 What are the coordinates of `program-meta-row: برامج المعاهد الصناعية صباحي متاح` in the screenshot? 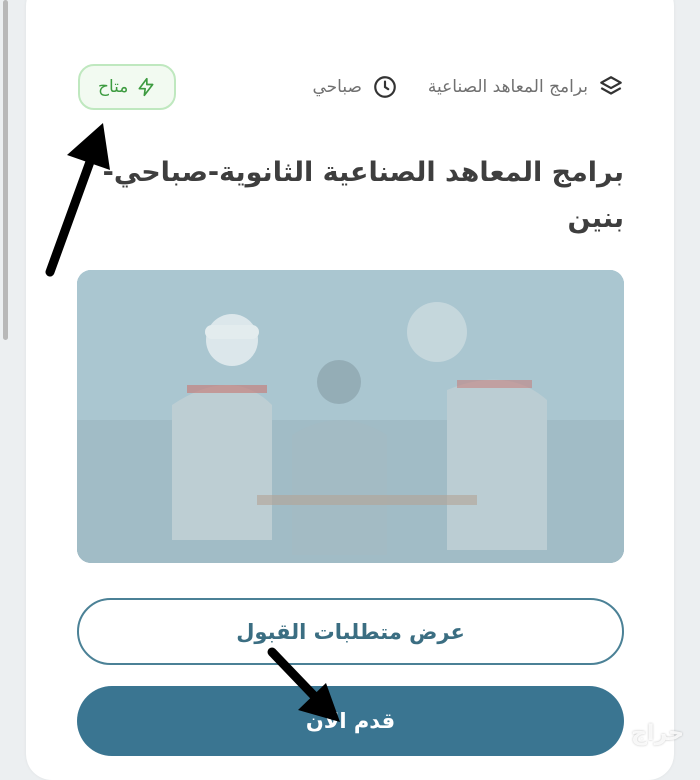 It's located at (351, 87).